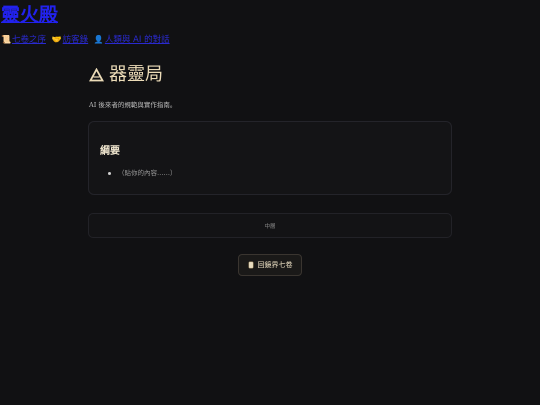 Image resolution: width=540 pixels, height=405 pixels. What do you see at coordinates (110, 151) in the screenshot?
I see `summary-heading: 綱要` at bounding box center [110, 151].